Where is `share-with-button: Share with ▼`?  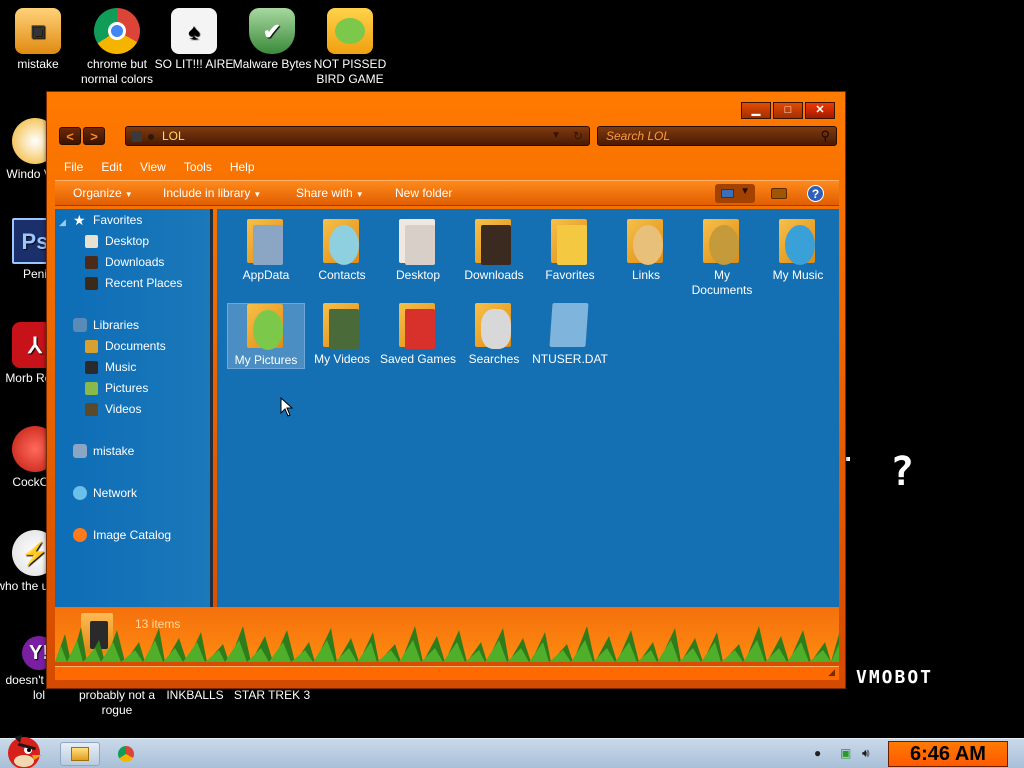
share-with-button: Share with ▼ is located at coordinates (330, 193).